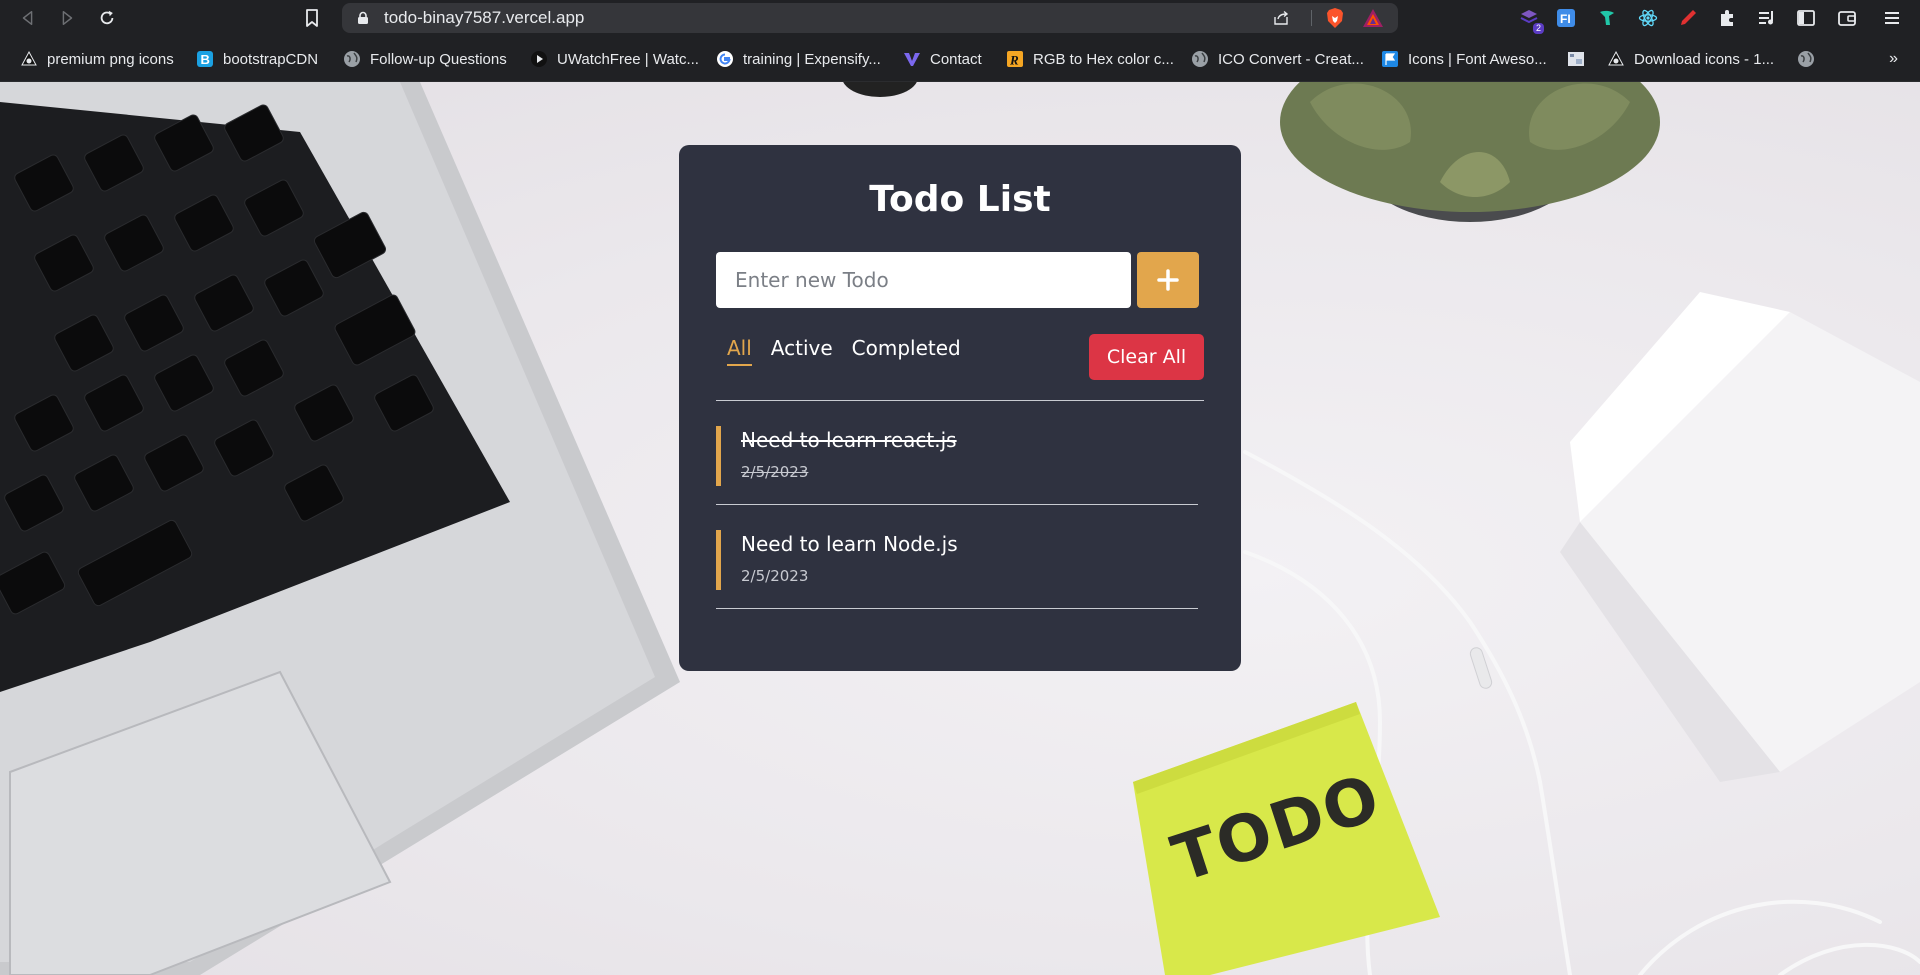 The width and height of the screenshot is (1920, 975). Describe the element at coordinates (1892, 18) in the screenshot. I see `menu-icon` at that location.